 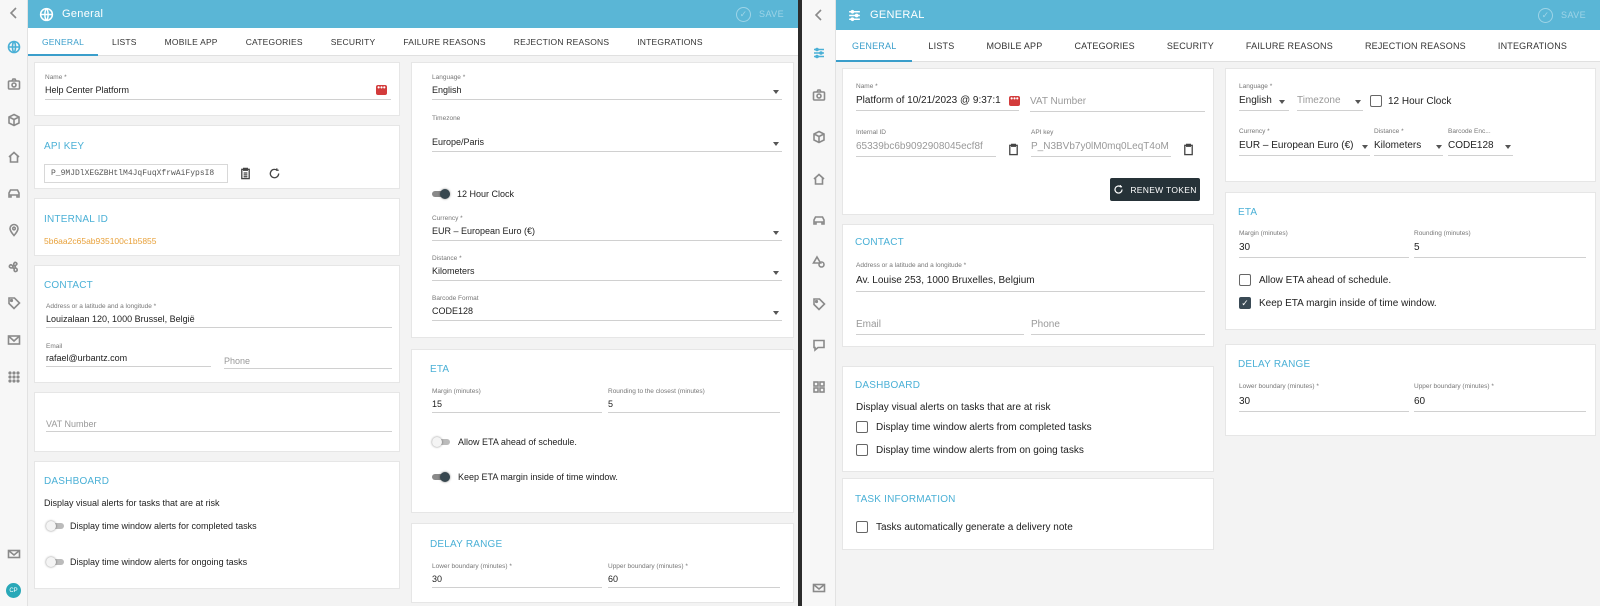 What do you see at coordinates (120, 319) in the screenshot?
I see `address-input: Louizalaan 120, 1000 Brussel, België` at bounding box center [120, 319].